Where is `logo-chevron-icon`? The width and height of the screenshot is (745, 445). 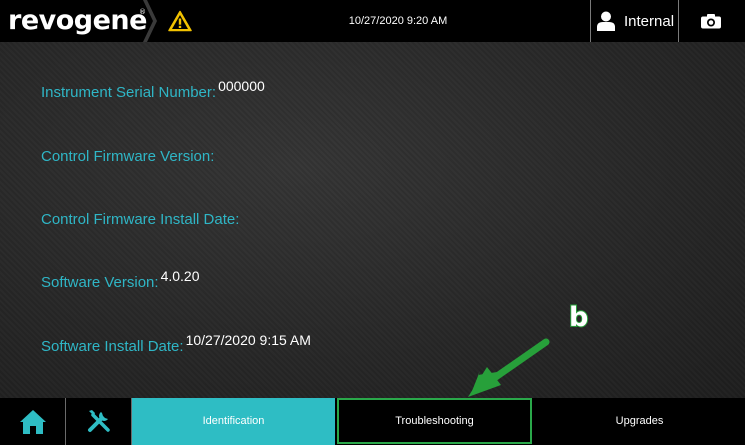 logo-chevron-icon is located at coordinates (150, 21).